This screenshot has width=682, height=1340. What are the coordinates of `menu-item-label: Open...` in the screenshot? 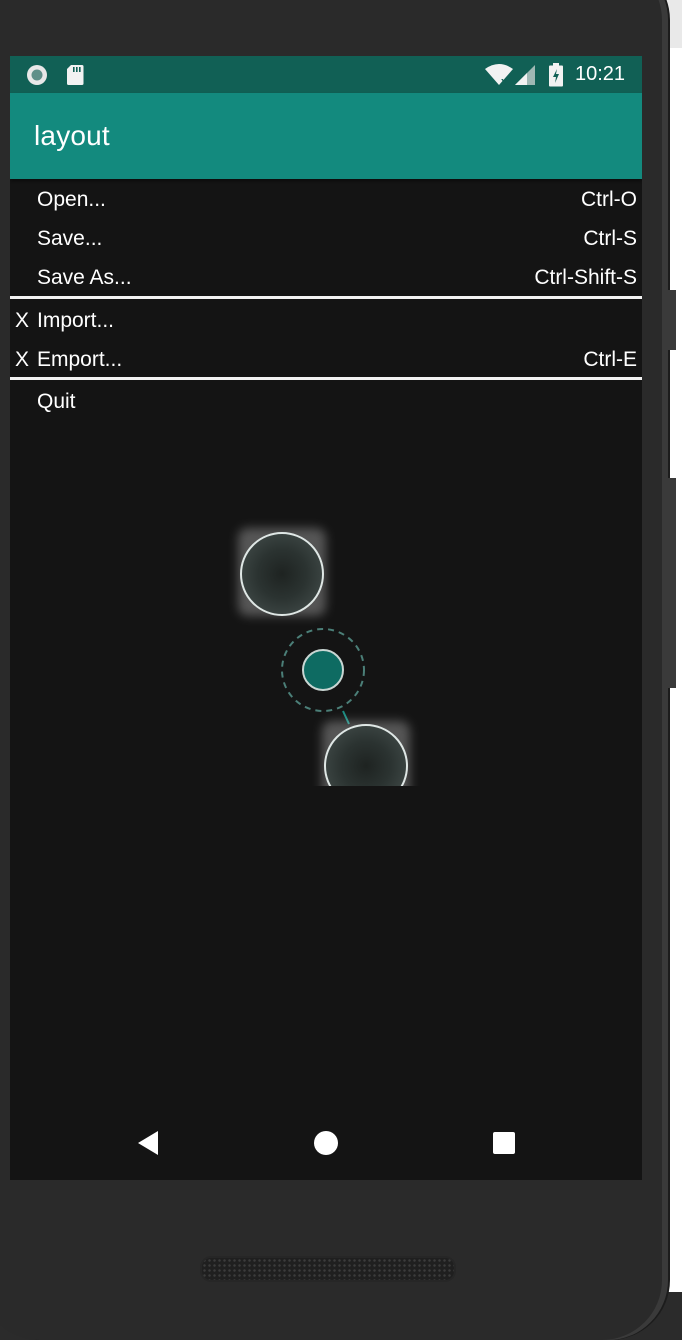 It's located at (71, 199).